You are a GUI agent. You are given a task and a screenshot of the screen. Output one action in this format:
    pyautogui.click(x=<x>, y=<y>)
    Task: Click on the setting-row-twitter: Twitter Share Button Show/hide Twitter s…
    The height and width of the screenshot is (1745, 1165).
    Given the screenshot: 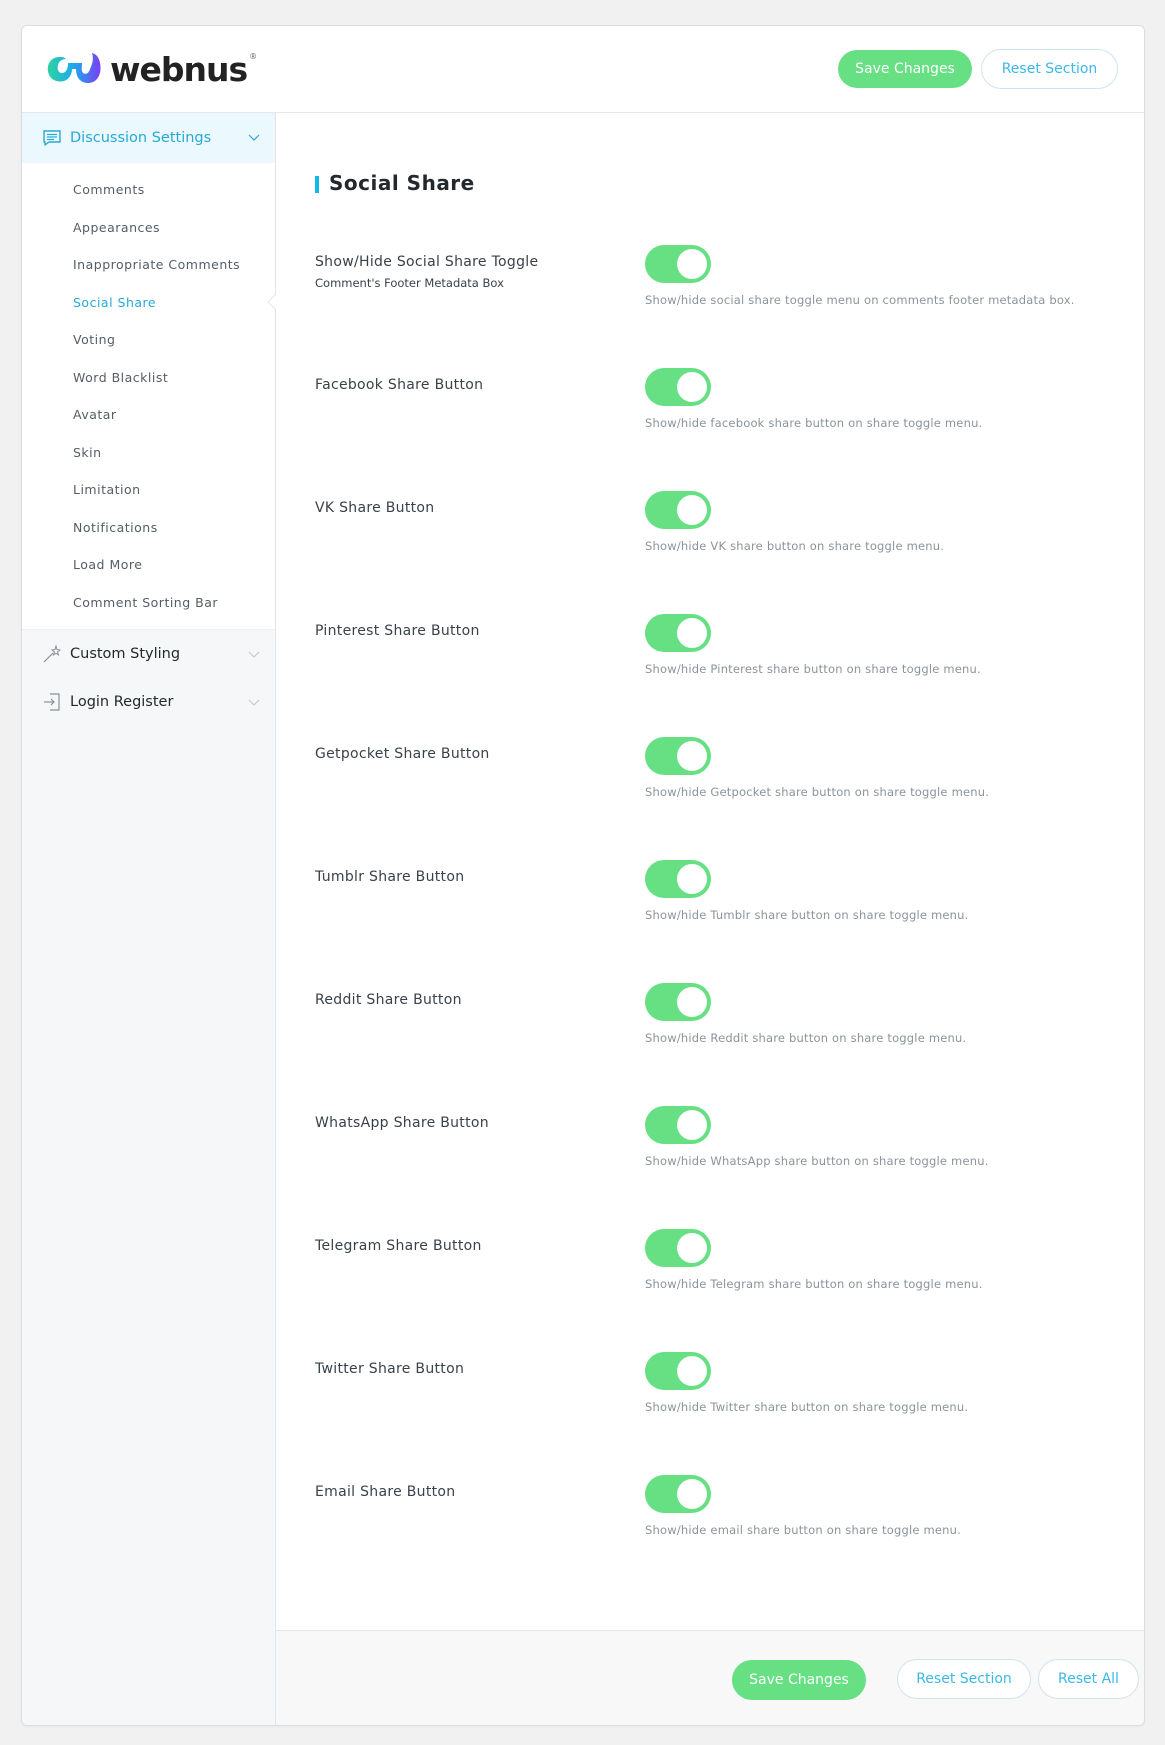 What is the action you would take?
    pyautogui.click(x=729, y=1413)
    